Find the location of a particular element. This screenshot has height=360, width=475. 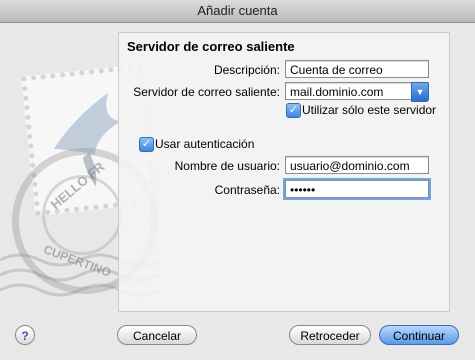

help-button: ? is located at coordinates (25, 335).